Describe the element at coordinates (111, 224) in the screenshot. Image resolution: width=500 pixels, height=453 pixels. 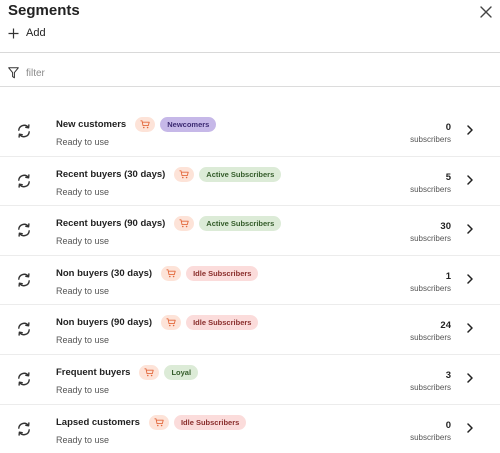
I see `segment-name: Recent buyers (90 days)` at that location.